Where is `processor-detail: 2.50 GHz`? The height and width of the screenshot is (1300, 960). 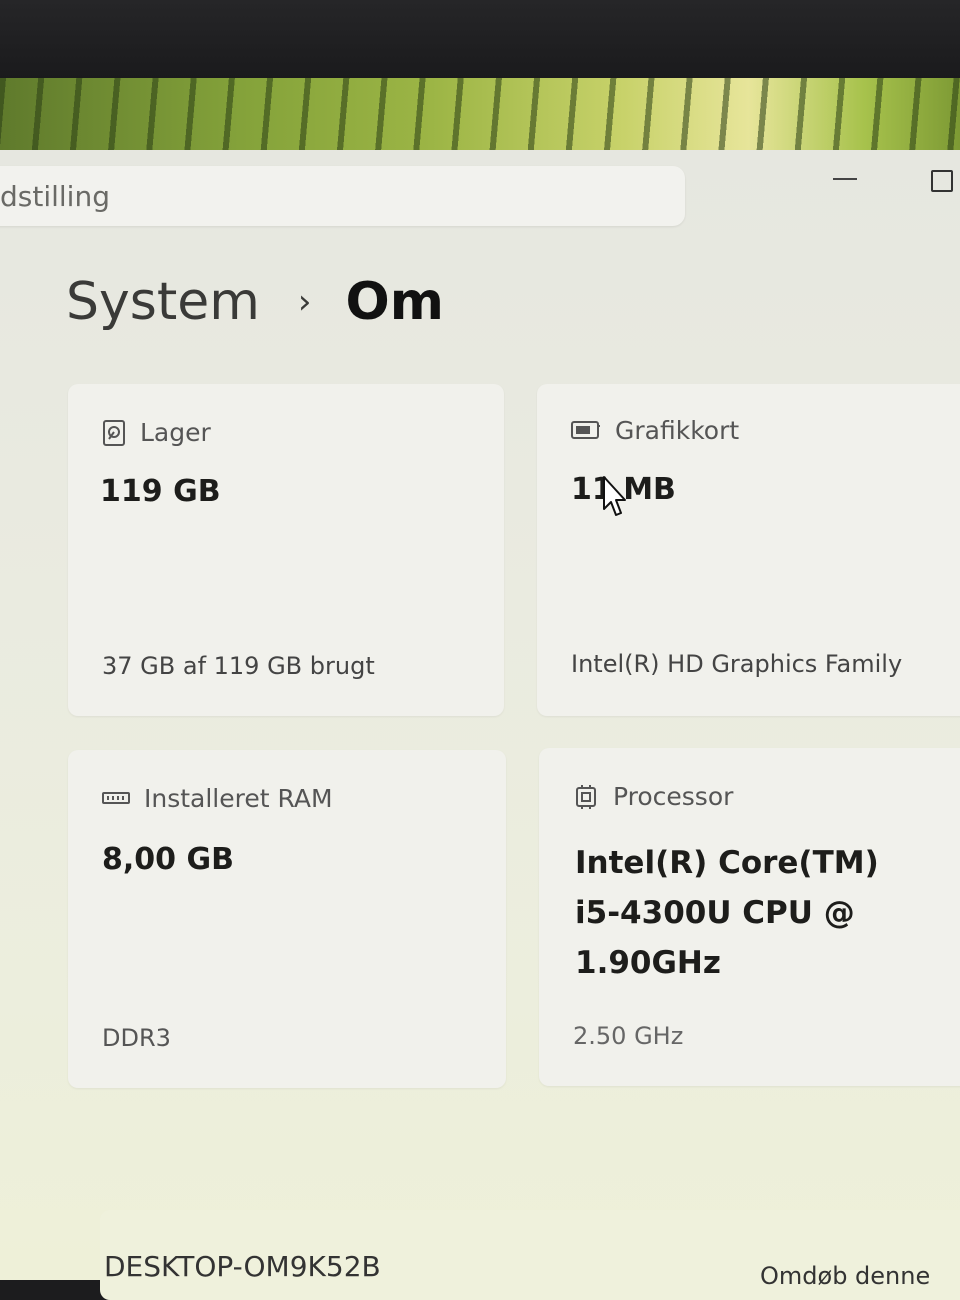
processor-detail: 2.50 GHz is located at coordinates (628, 1036).